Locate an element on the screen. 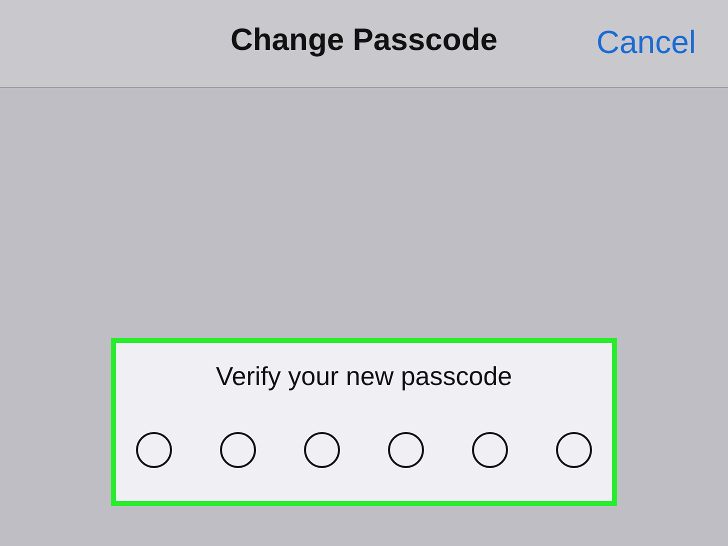  cancel-button: Cancel is located at coordinates (646, 42).